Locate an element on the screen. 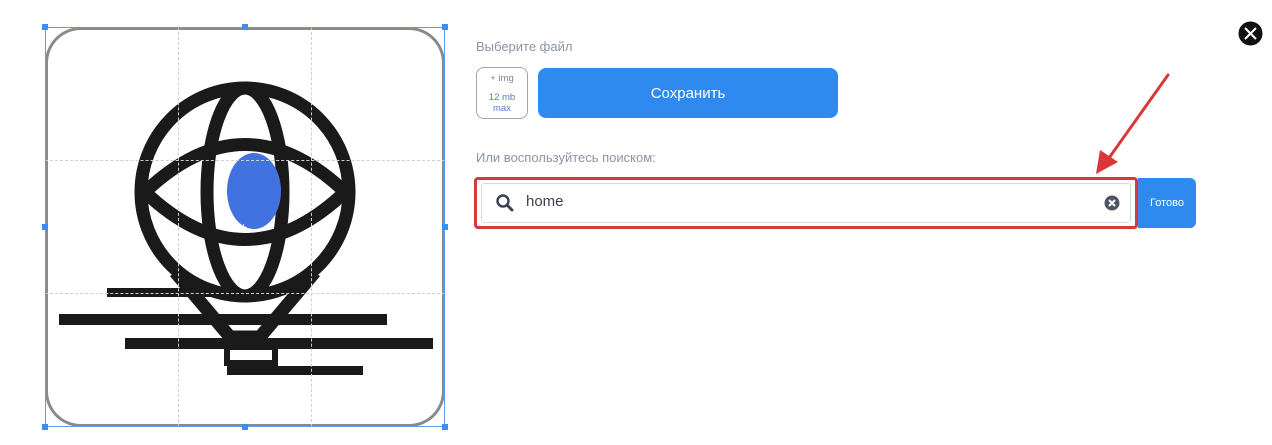 The width and height of the screenshot is (1272, 445). done-button: Готово is located at coordinates (1167, 203).